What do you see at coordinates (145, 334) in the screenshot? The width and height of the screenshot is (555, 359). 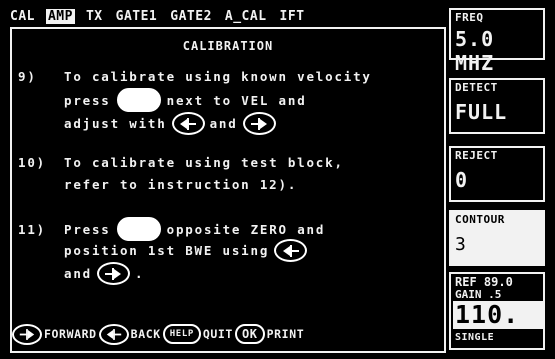 I see `back-label: BACK` at bounding box center [145, 334].